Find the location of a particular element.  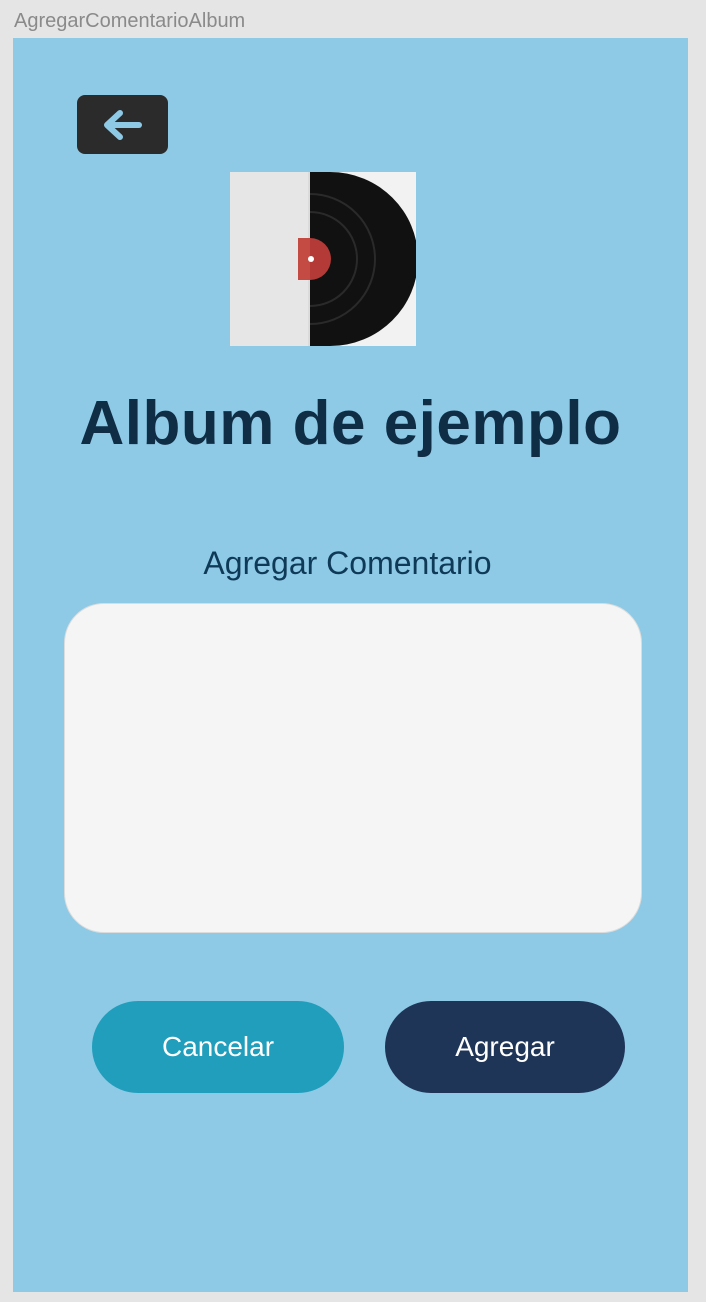

add-button: Agregar is located at coordinates (505, 1047).